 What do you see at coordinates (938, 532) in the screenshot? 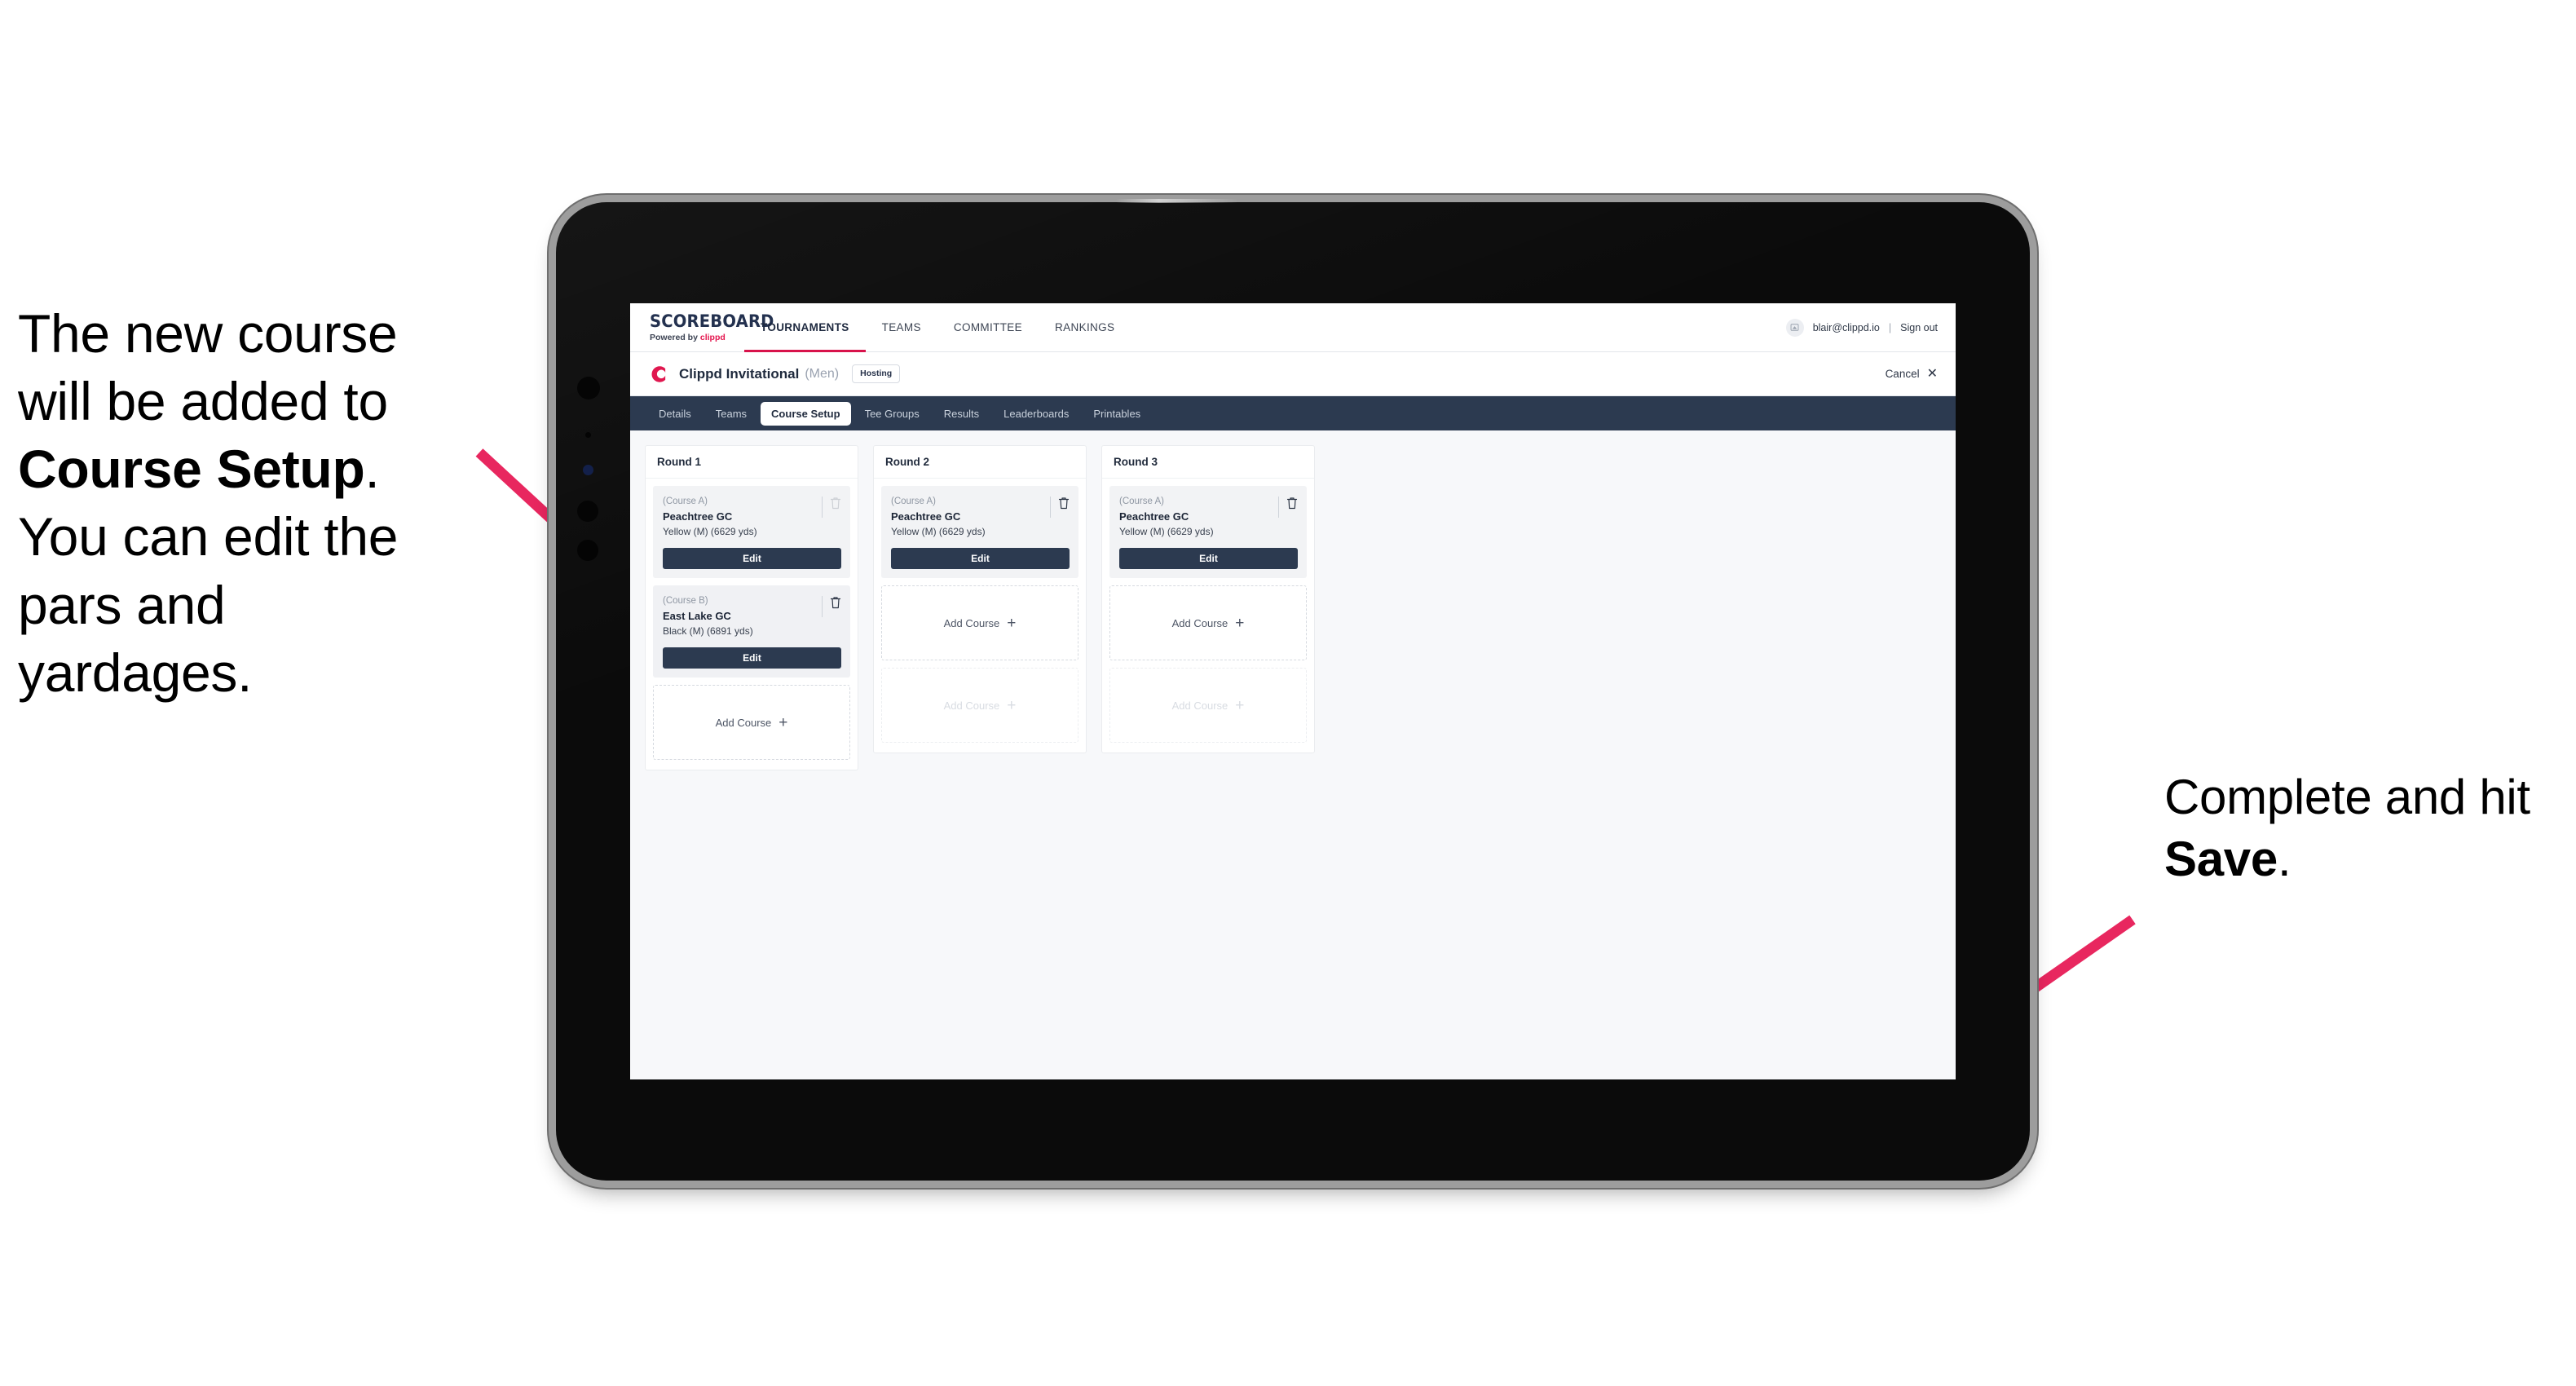
I see `course-tee-info: Yellow (M) (6629 yds)` at bounding box center [938, 532].